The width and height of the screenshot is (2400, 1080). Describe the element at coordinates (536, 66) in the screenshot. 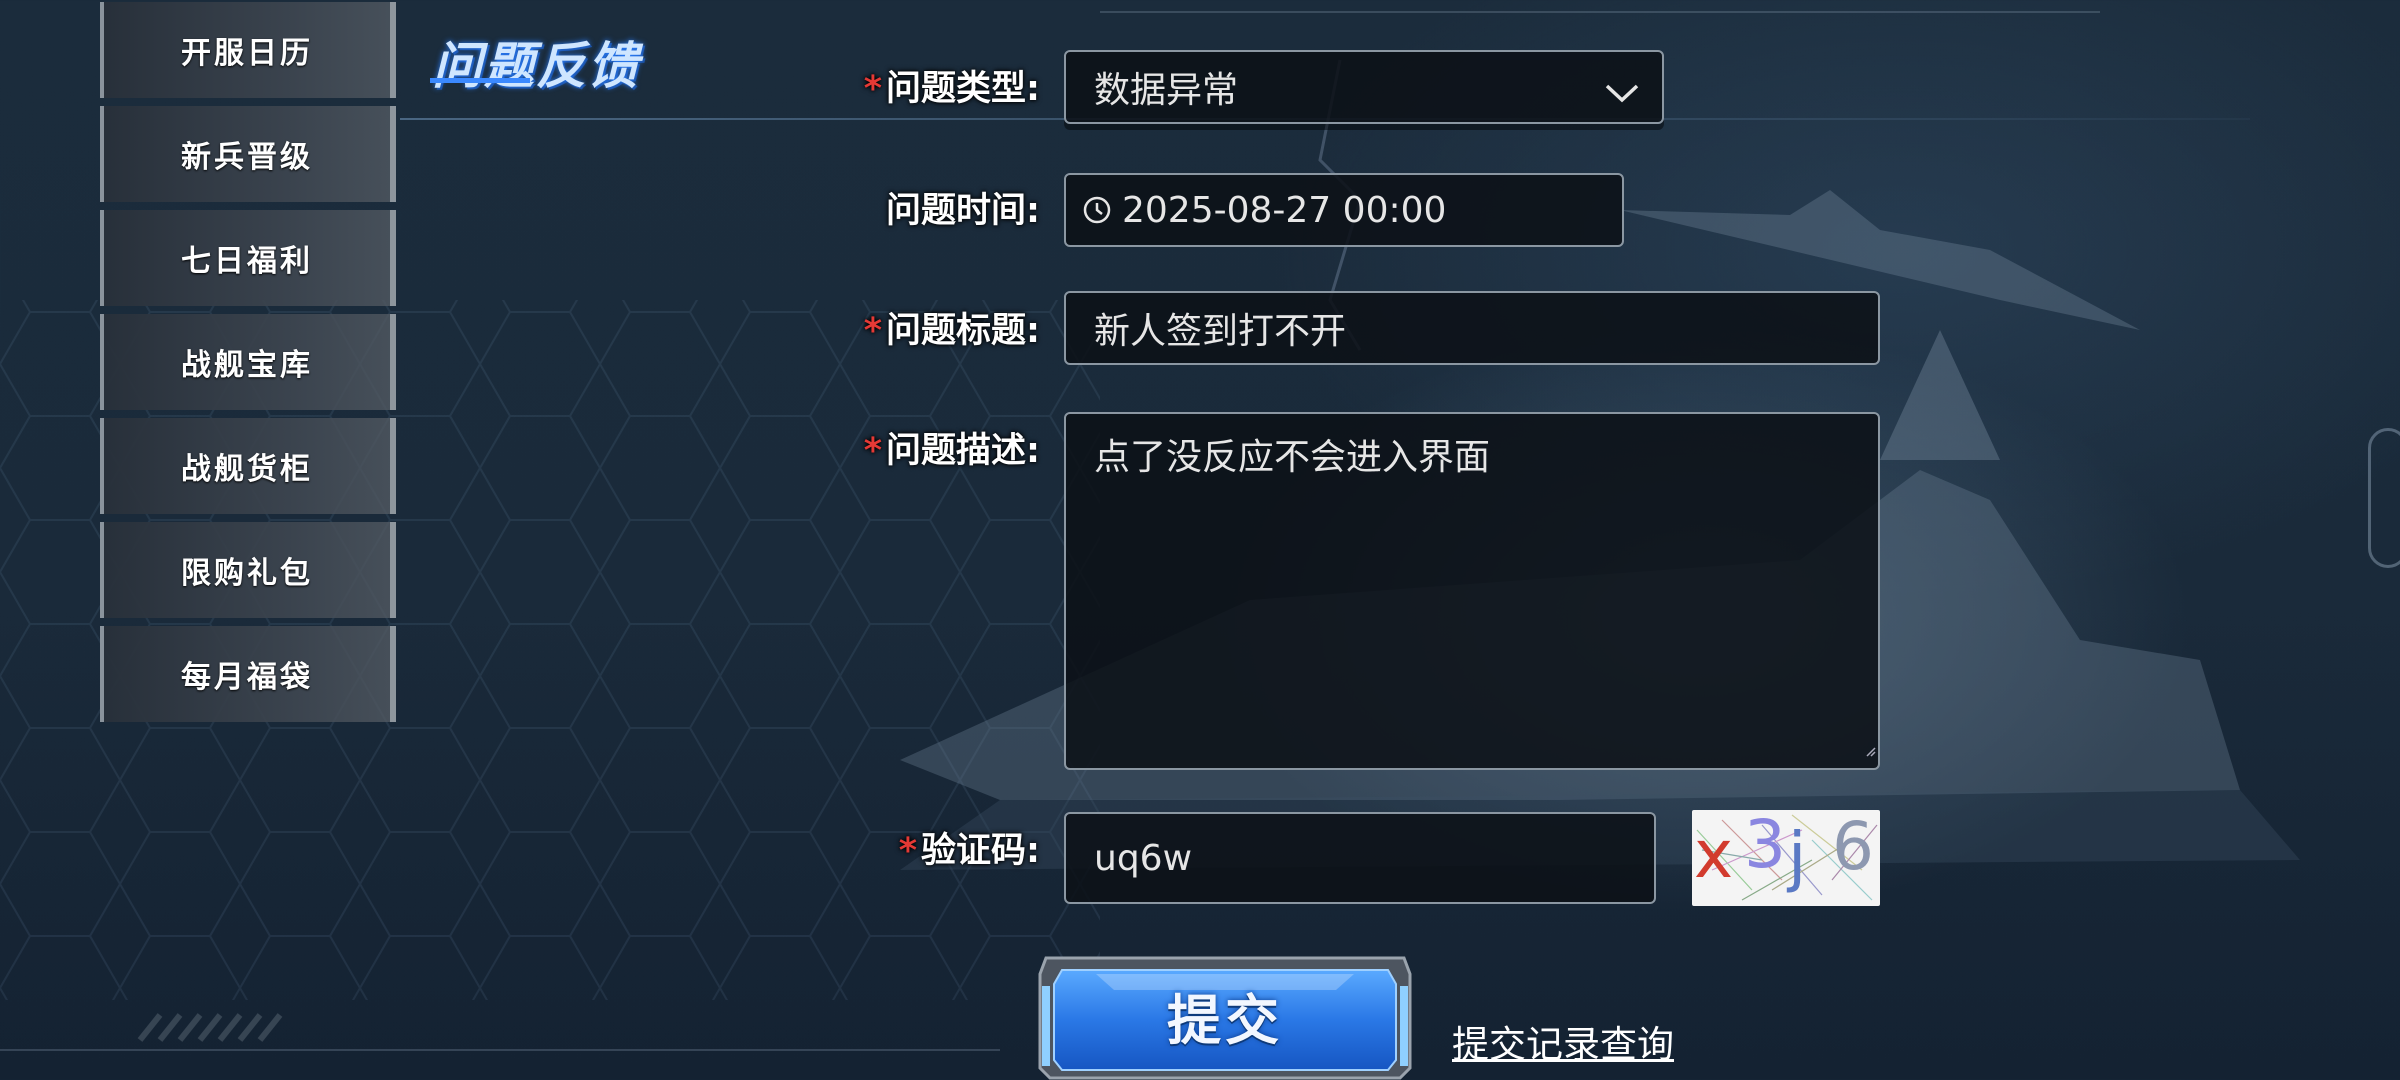

I see `page-title: 问题反馈` at that location.